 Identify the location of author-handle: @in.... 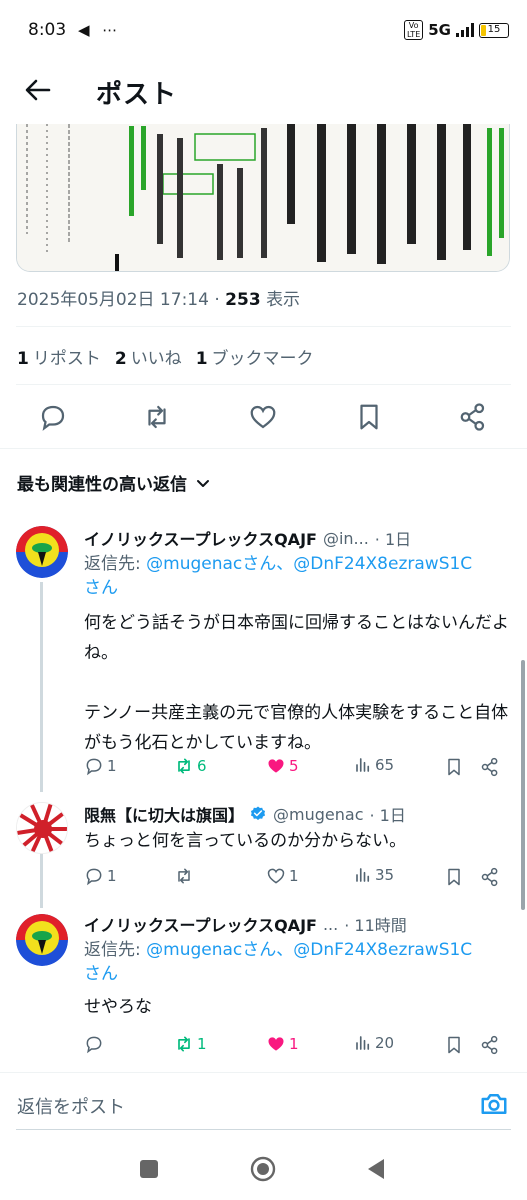
(346, 538).